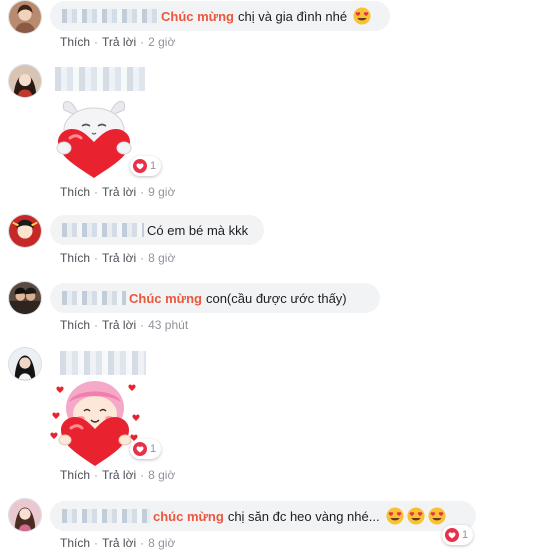 Image resolution: width=558 pixels, height=553 pixels. I want to click on comment-bubble: Chúc mừng chị và gia đình nhé, so click(220, 16).